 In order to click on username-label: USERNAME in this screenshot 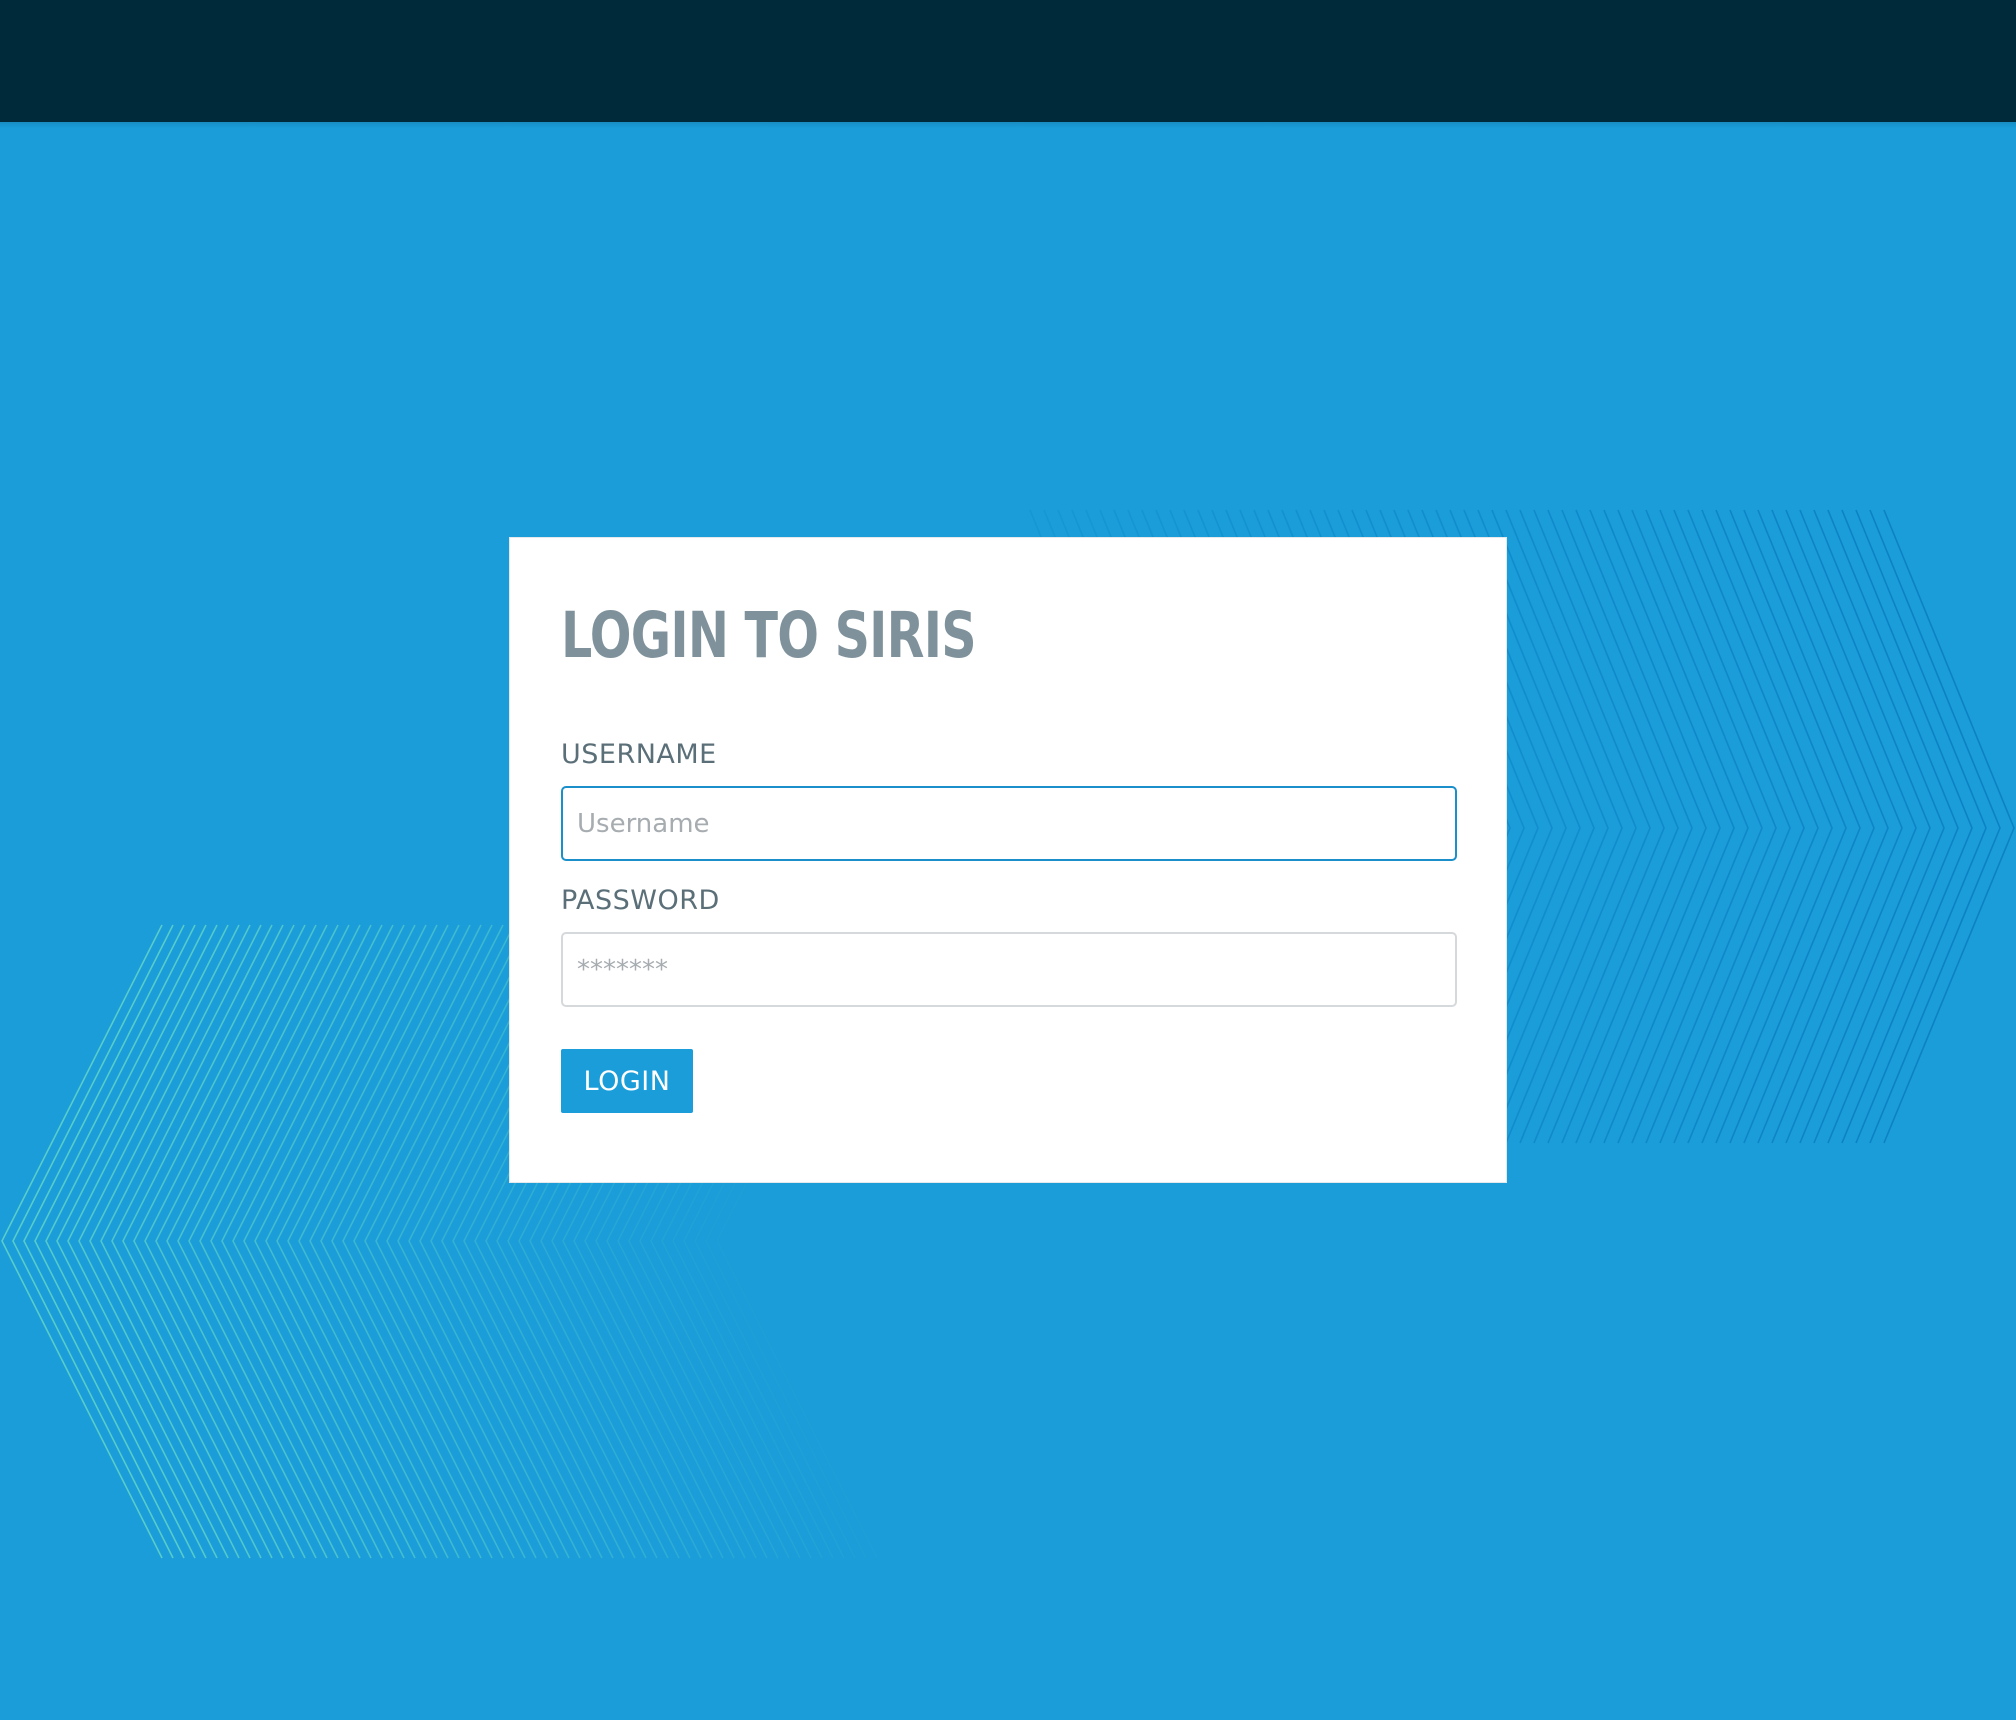, I will do `click(639, 754)`.